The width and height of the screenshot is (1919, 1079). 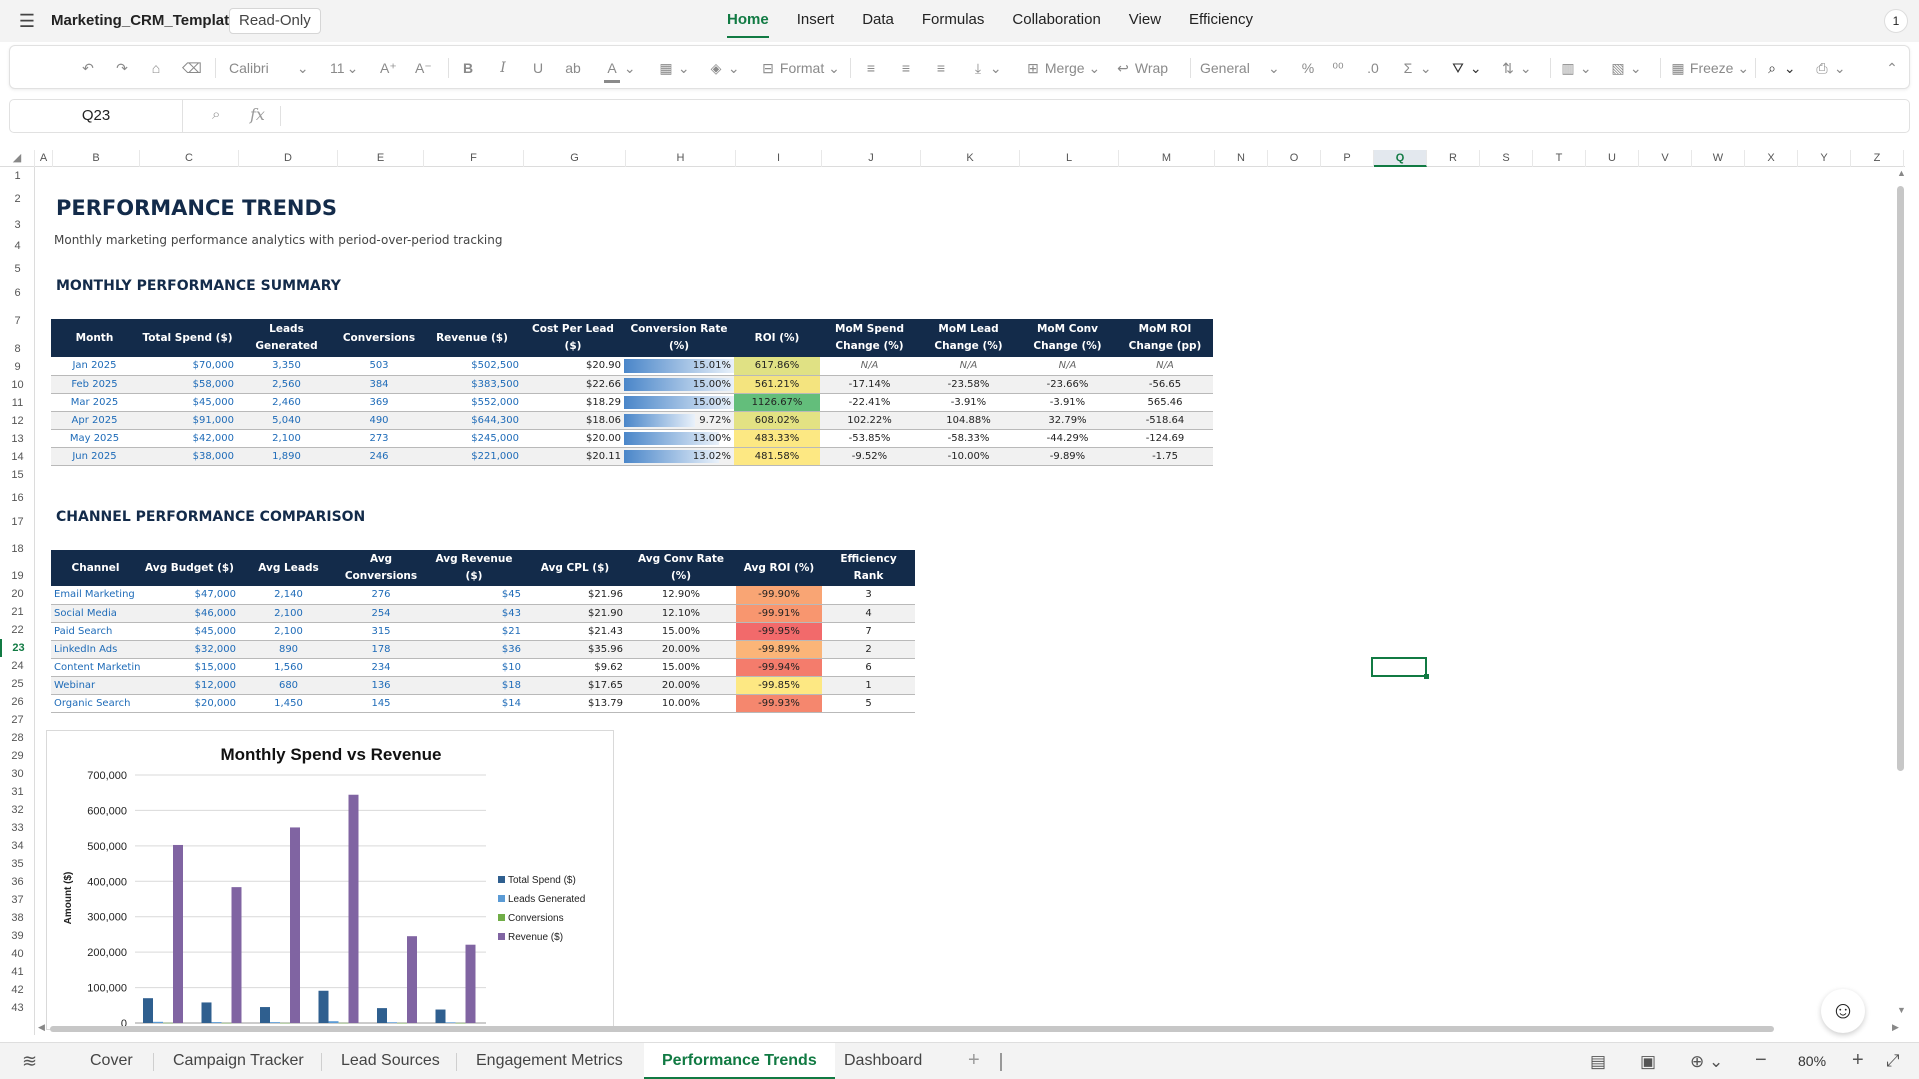 I want to click on conversion-rate-cell: 15.00%, so click(x=679, y=402).